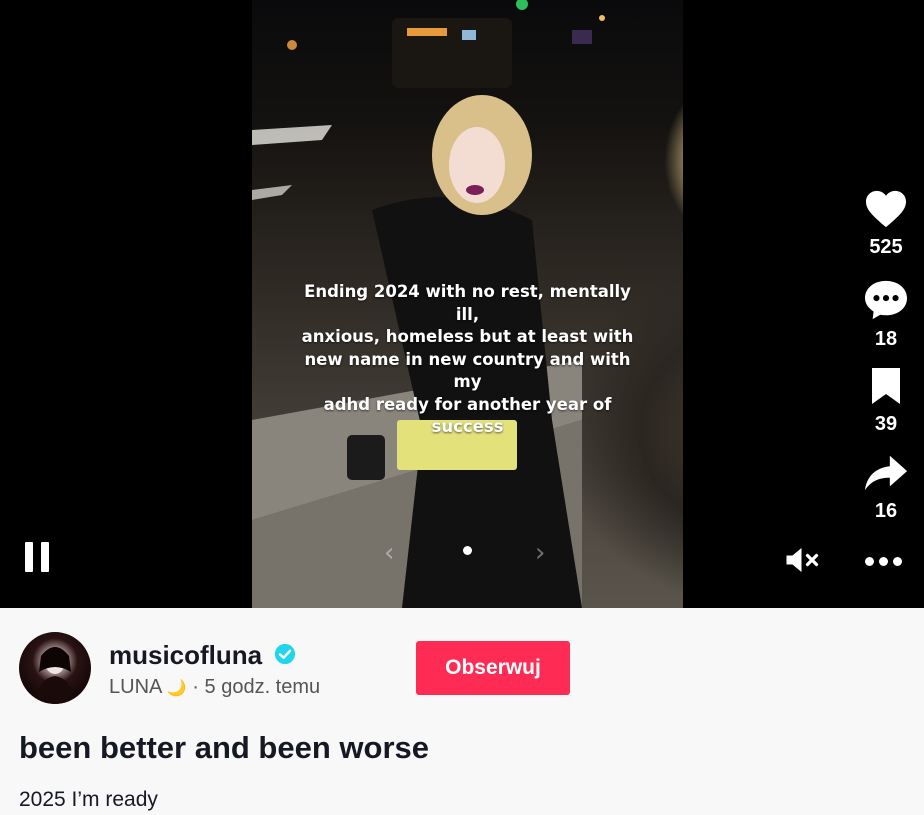  Describe the element at coordinates (886, 209) in the screenshot. I see `heart-icon` at that location.